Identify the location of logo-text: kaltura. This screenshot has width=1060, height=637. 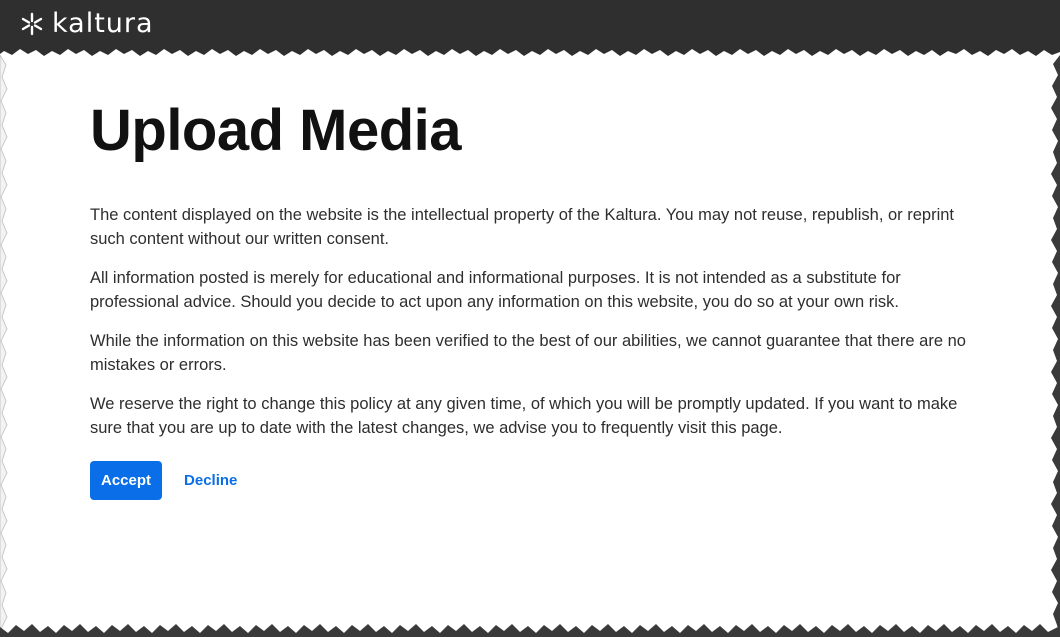
(103, 23).